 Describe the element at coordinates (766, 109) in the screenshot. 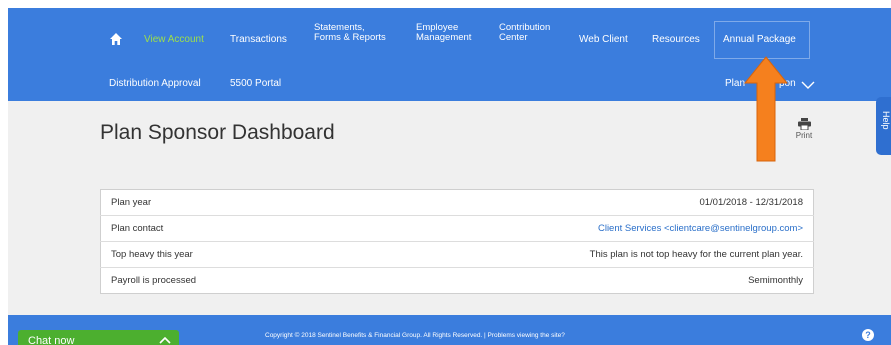

I see `orange-arrow-annotation` at that location.